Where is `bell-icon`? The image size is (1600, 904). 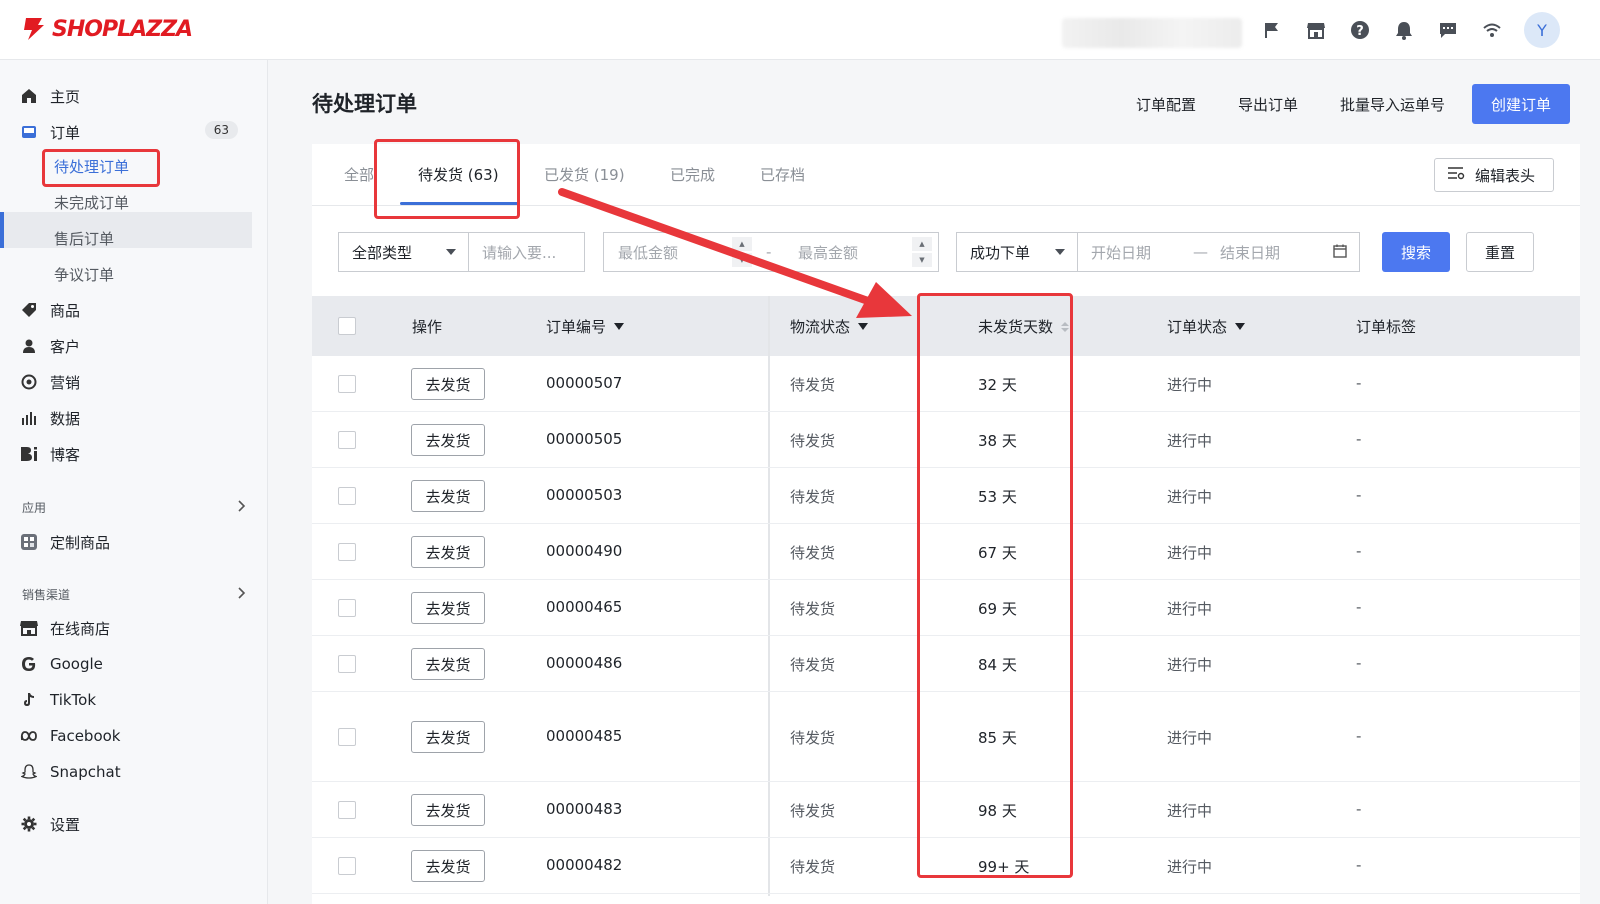 bell-icon is located at coordinates (1404, 30).